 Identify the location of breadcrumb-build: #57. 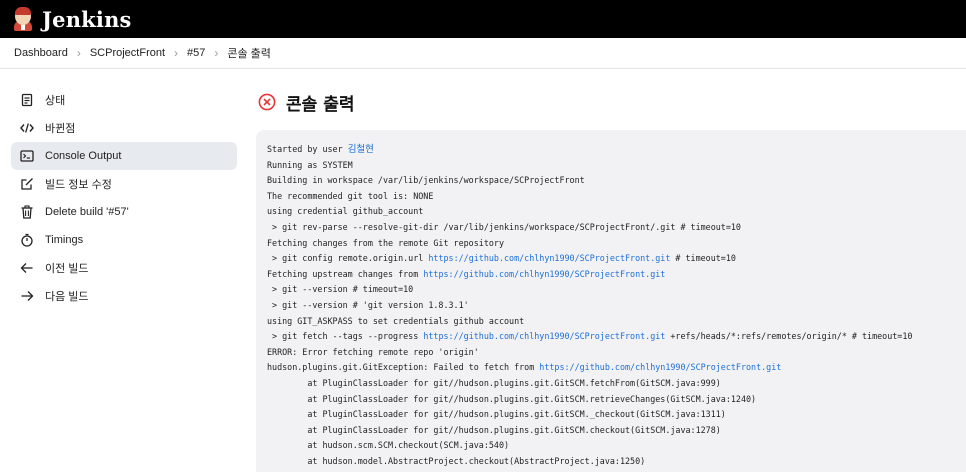
(196, 53).